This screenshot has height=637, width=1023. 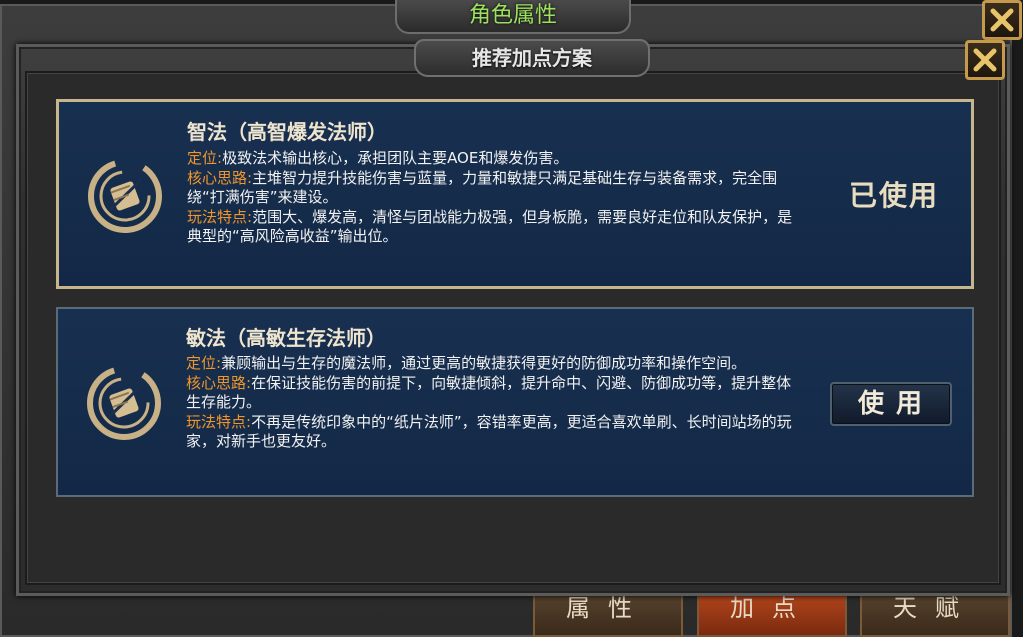 I want to click on tab-add-points-label: 加点, so click(x=772, y=608).